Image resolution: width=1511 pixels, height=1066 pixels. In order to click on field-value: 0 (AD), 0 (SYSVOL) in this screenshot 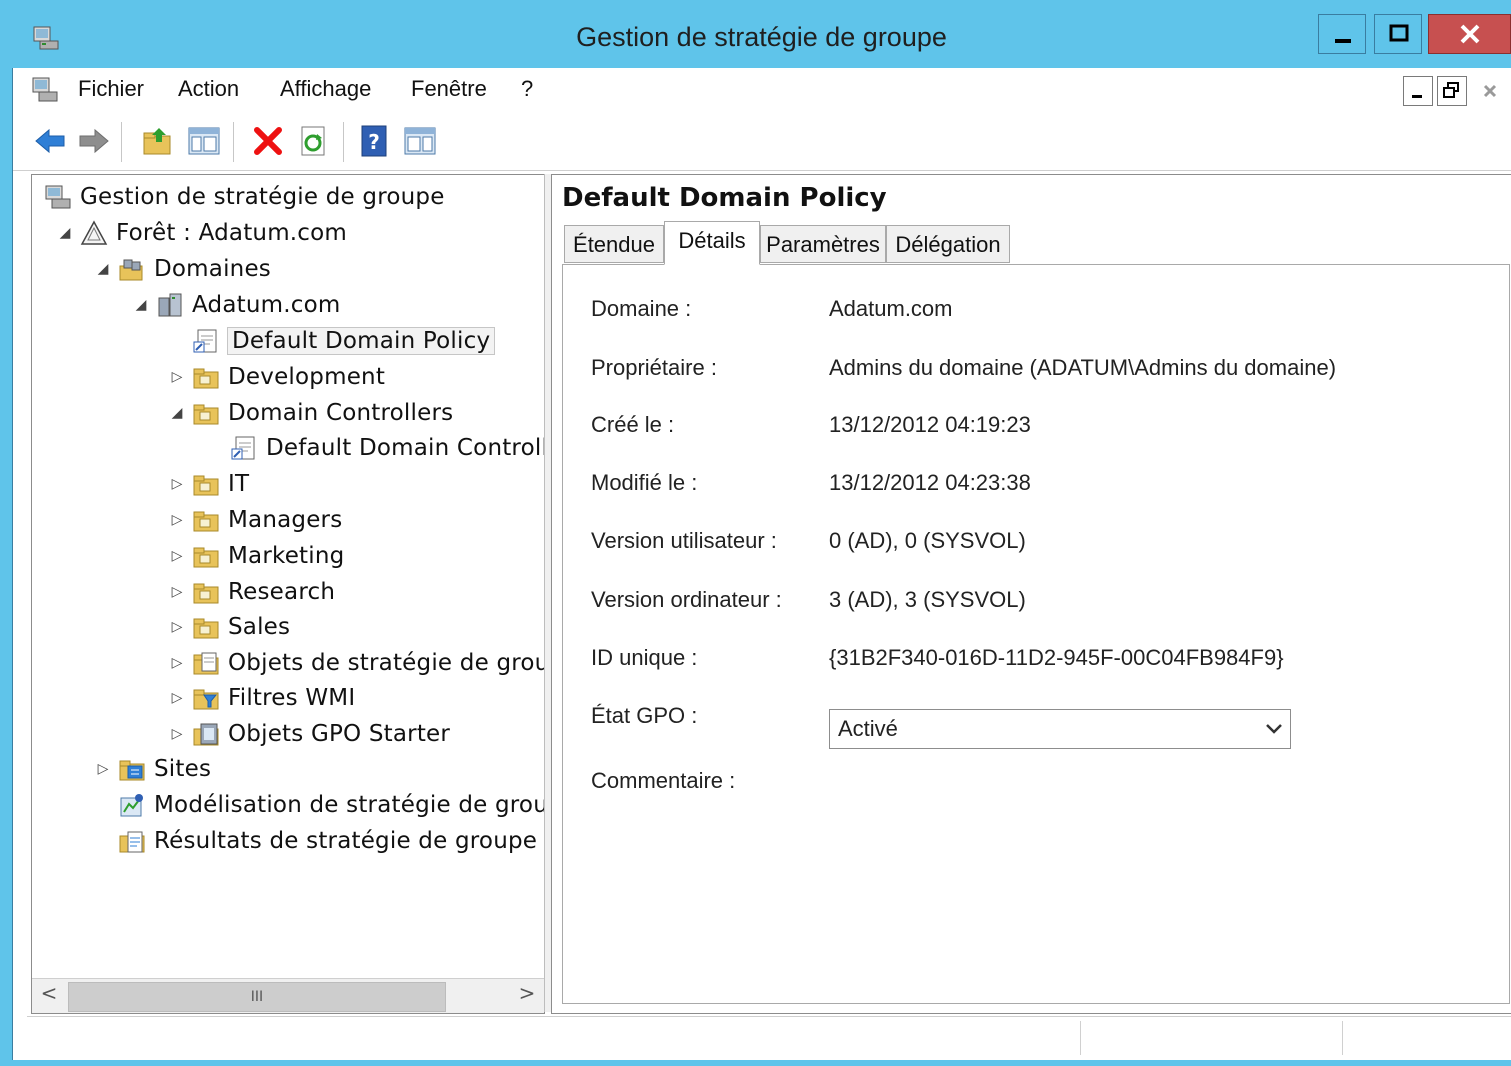, I will do `click(927, 540)`.